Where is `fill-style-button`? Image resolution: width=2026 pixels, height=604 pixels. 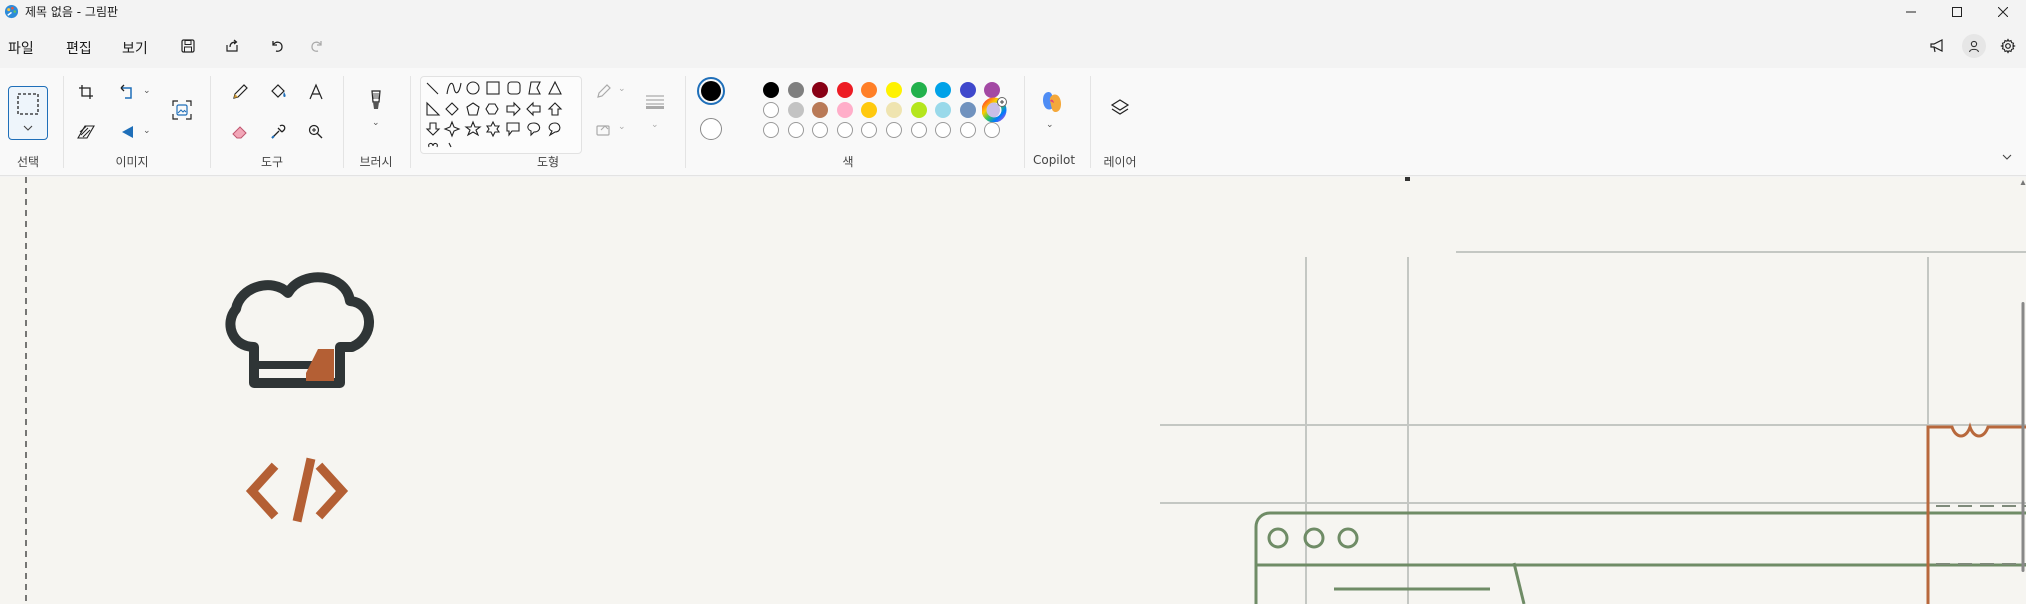
fill-style-button is located at coordinates (604, 130).